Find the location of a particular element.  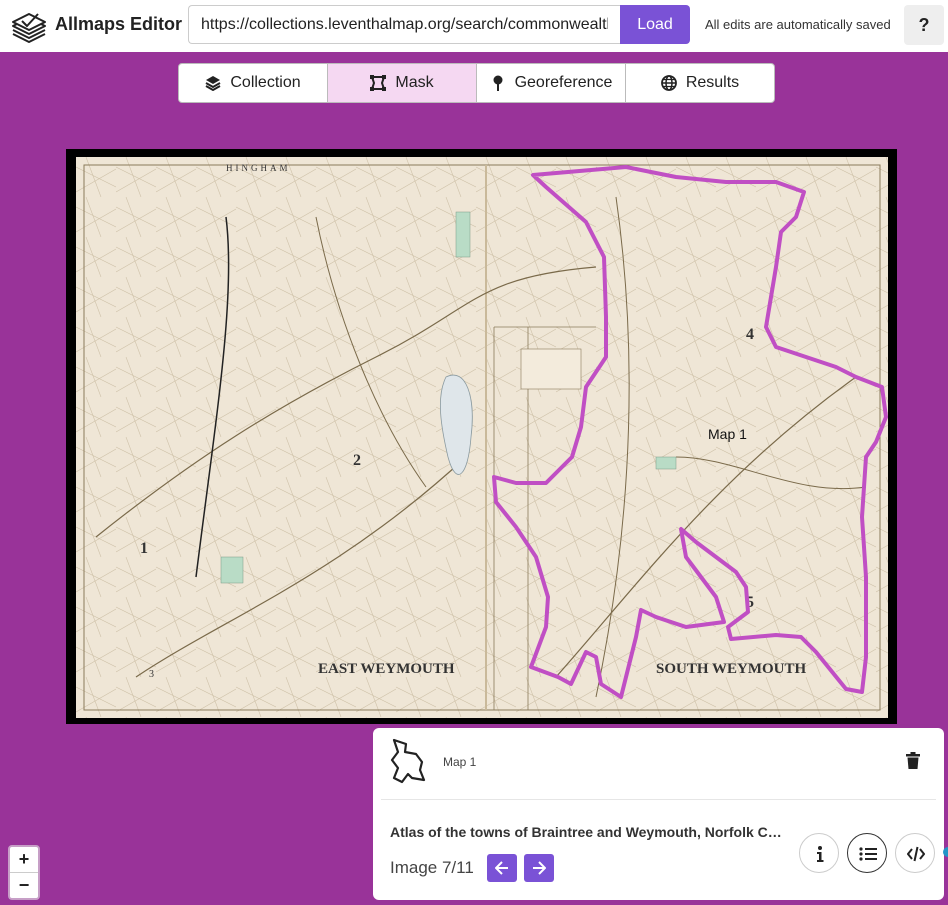

allmaps-logo-icon is located at coordinates (29, 28).